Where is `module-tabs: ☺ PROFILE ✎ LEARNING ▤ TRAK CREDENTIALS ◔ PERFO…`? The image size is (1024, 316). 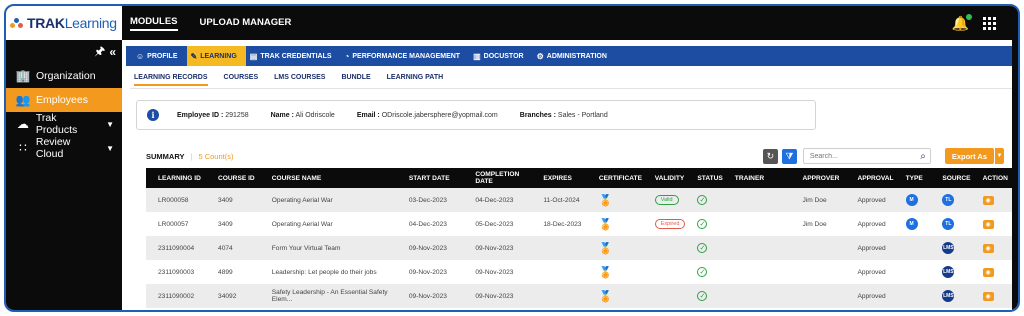
module-tabs: ☺ PROFILE ✎ LEARNING ▤ TRAK CREDENTIALS ◔ PERFO… is located at coordinates (570, 56).